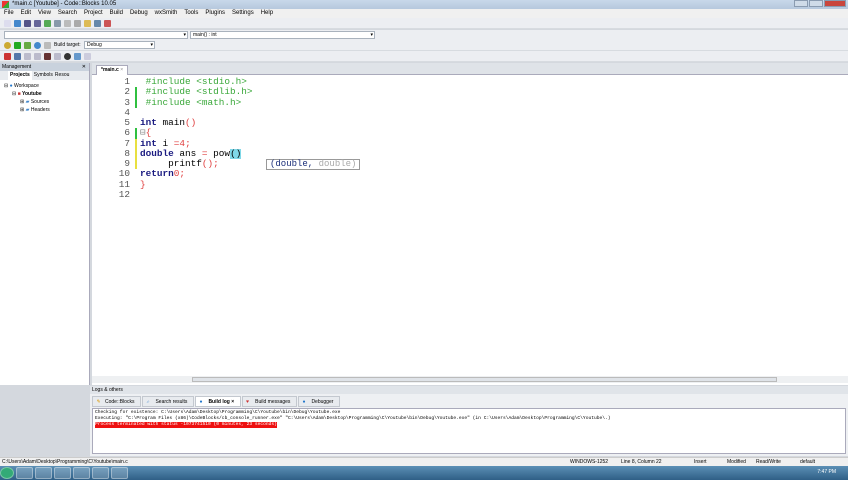 The width and height of the screenshot is (848, 480). Describe the element at coordinates (27, 23) in the screenshot. I see `save-icon` at that location.